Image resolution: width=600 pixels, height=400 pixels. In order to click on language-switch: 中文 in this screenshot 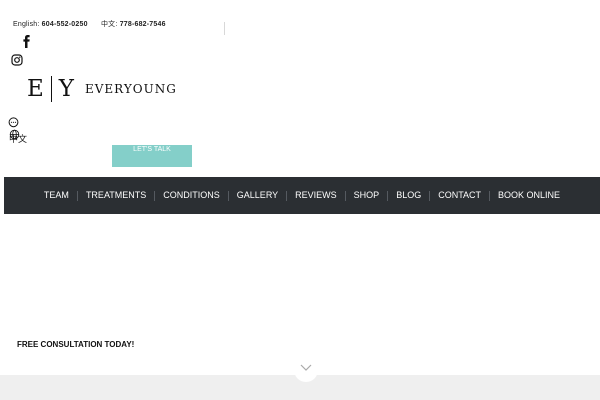, I will do `click(18, 138)`.